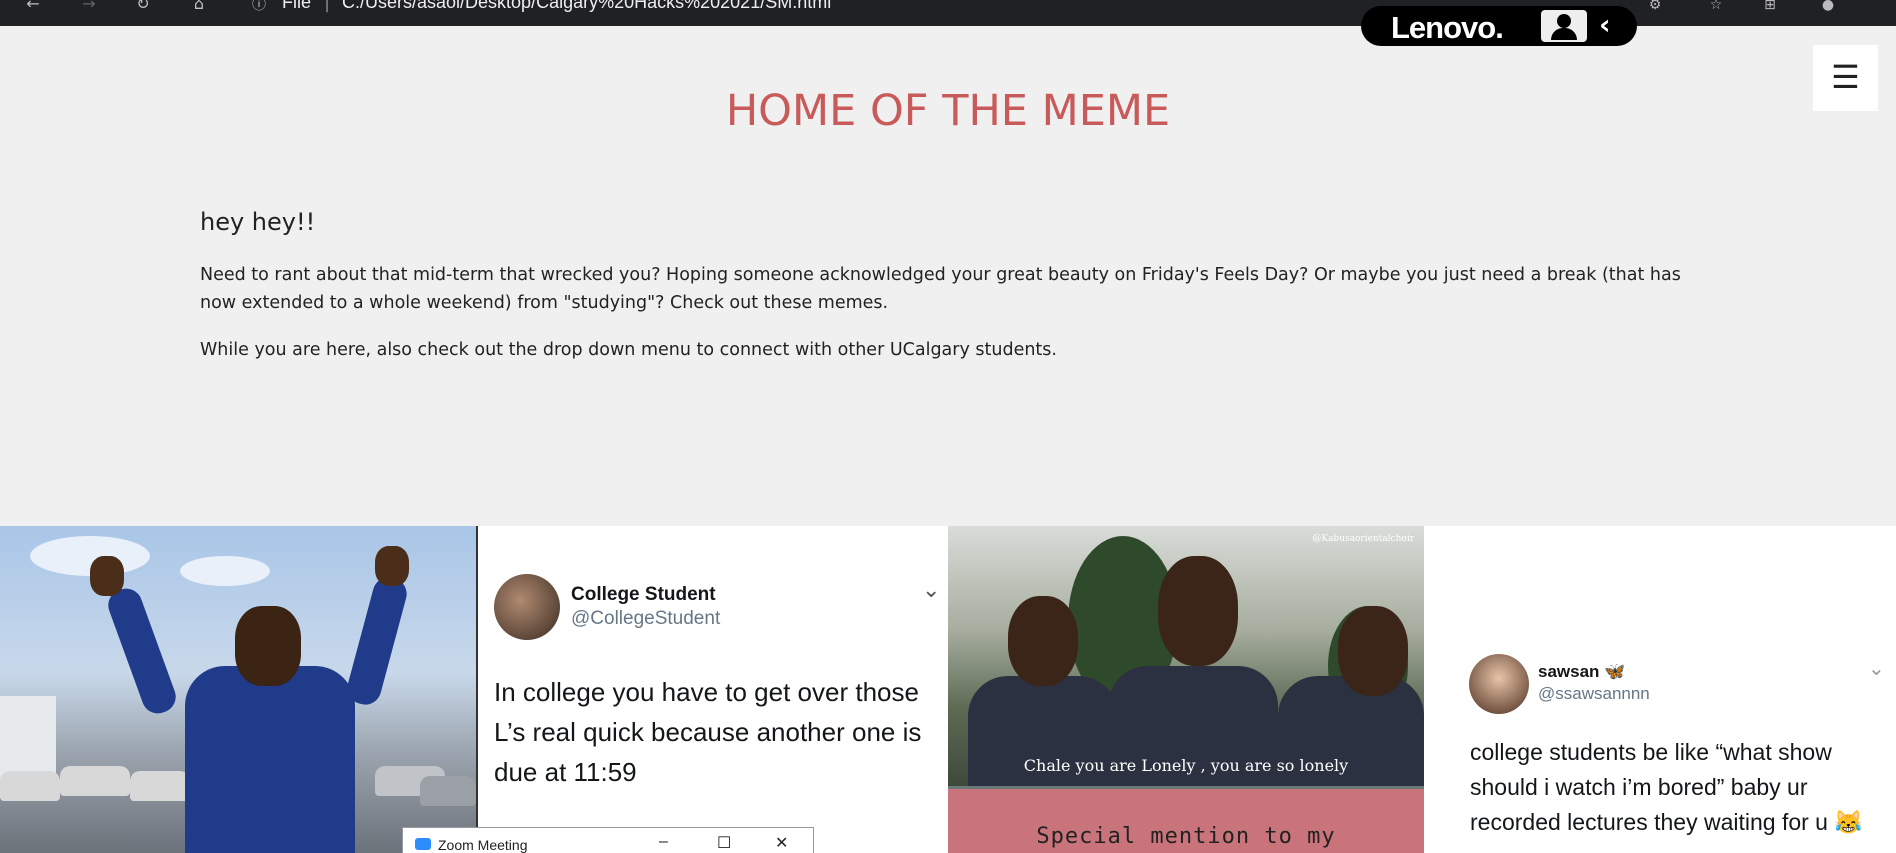 The image size is (1896, 853). I want to click on tweet-author-name: College Student, so click(643, 594).